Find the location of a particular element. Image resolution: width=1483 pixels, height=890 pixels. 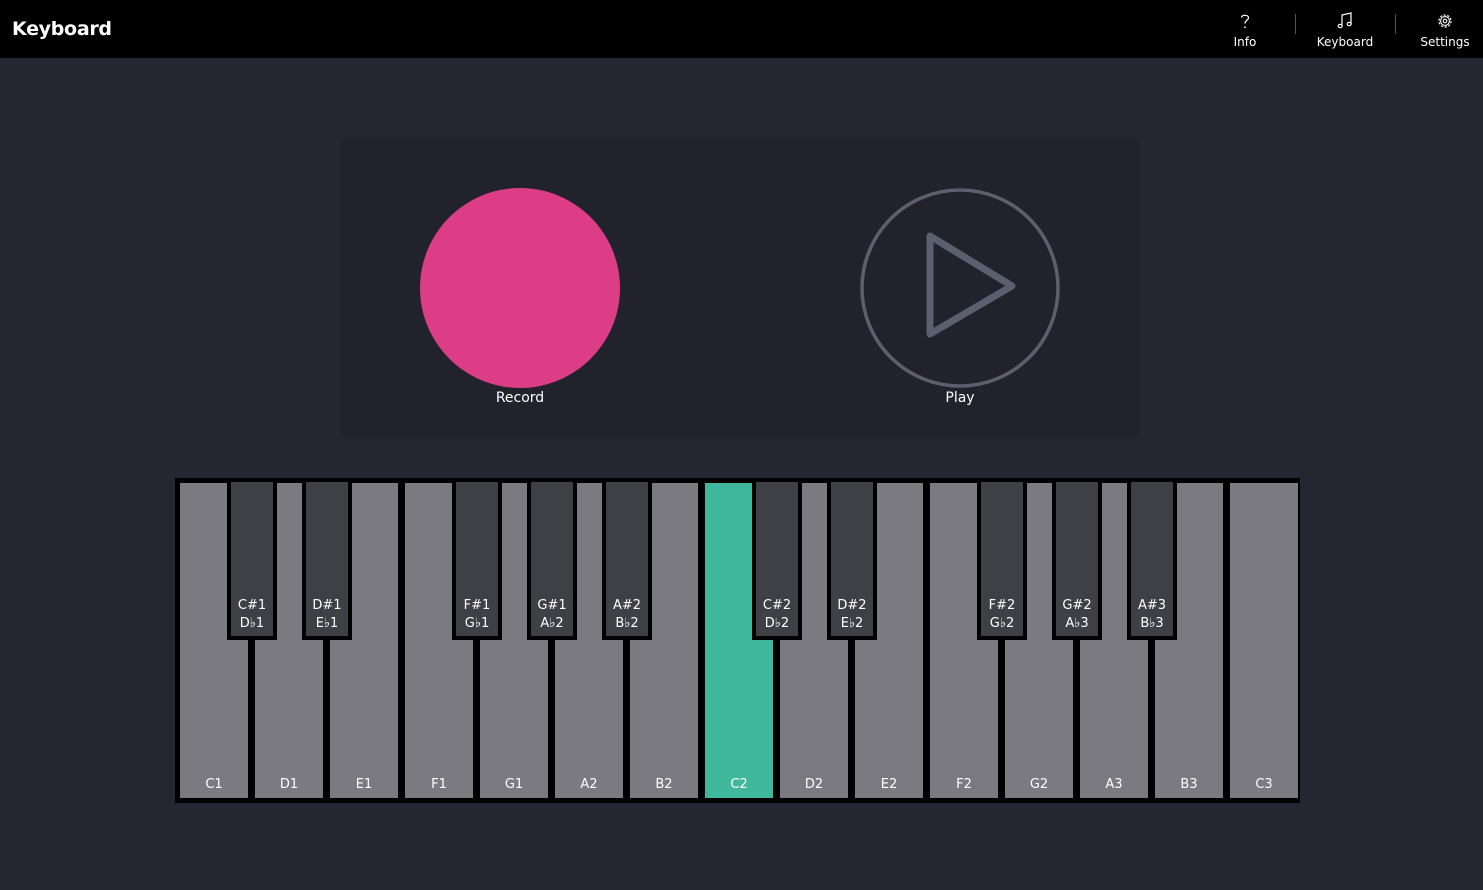

black-key: C#2 D♭2 is located at coordinates (777, 559).